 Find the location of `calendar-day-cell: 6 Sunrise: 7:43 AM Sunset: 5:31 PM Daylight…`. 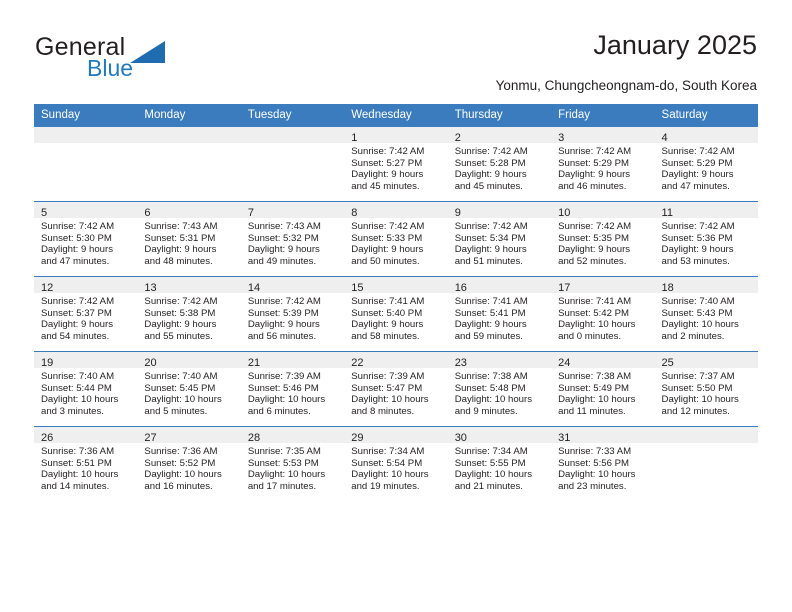

calendar-day-cell: 6 Sunrise: 7:43 AM Sunset: 5:31 PM Daylight… is located at coordinates (189, 239).